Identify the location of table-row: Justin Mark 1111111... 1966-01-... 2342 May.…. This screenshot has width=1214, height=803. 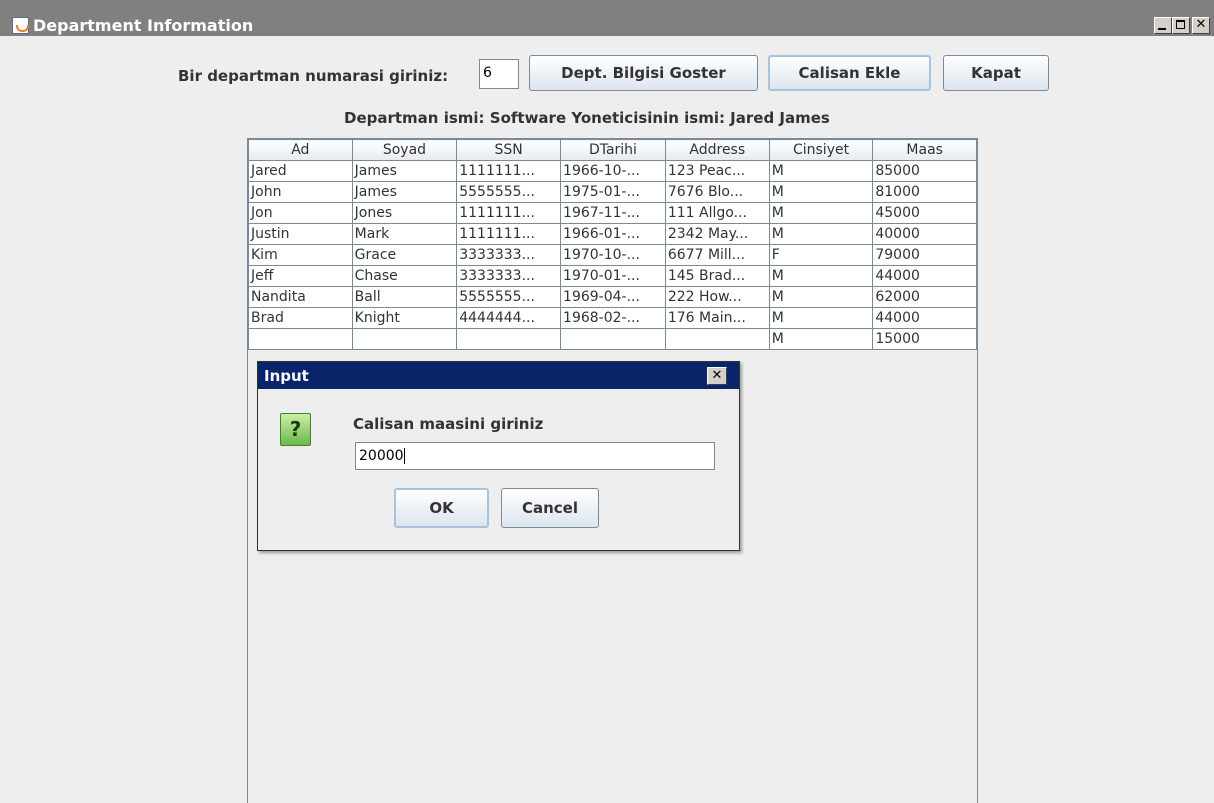
(612, 234).